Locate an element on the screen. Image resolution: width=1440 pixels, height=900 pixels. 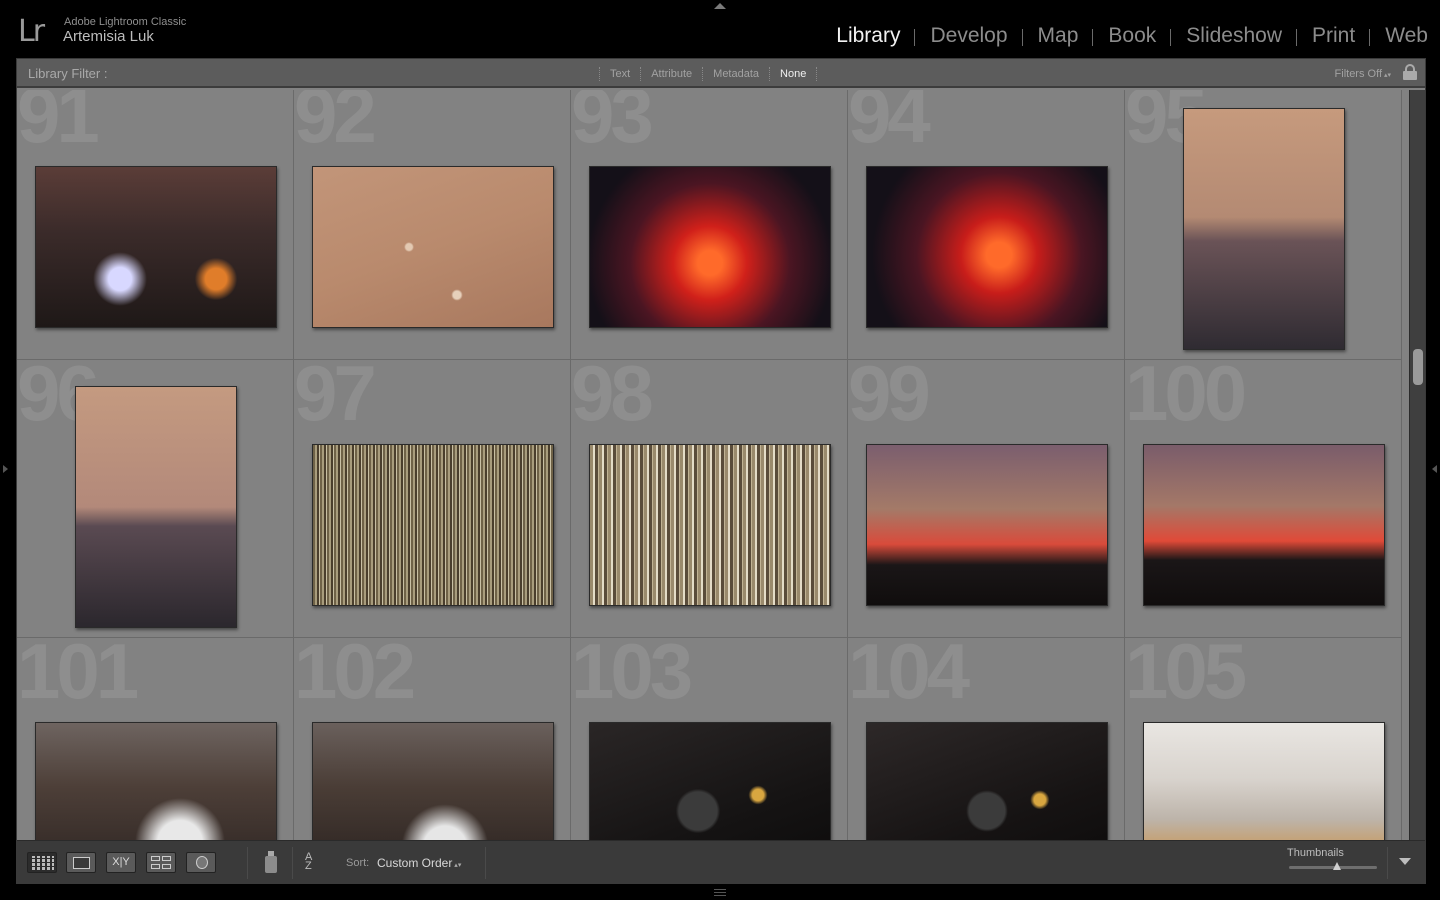
sort-order-dropdown: Custom Order is located at coordinates (419, 863).